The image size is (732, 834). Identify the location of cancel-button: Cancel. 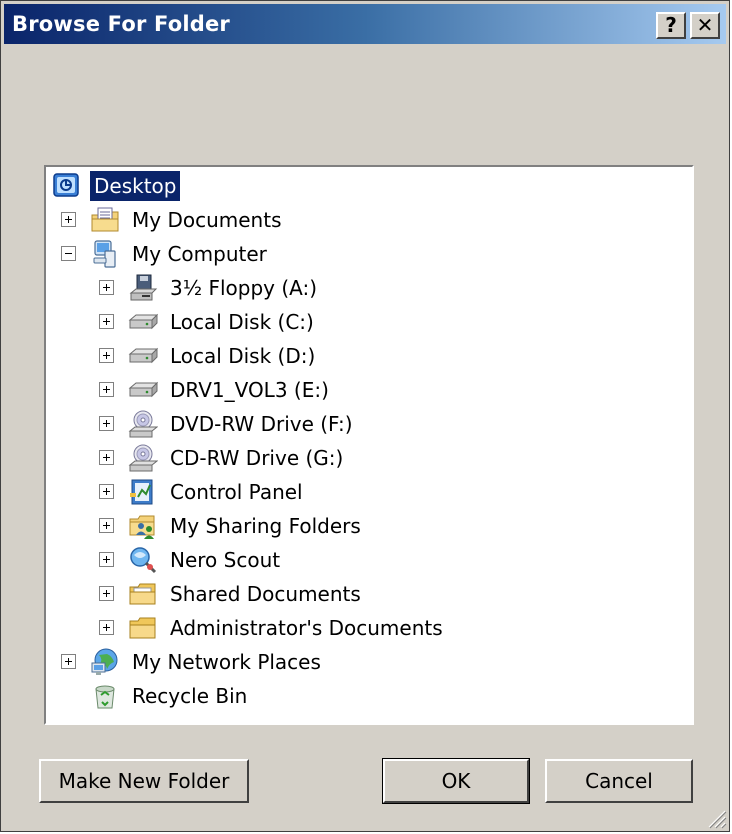
(619, 781).